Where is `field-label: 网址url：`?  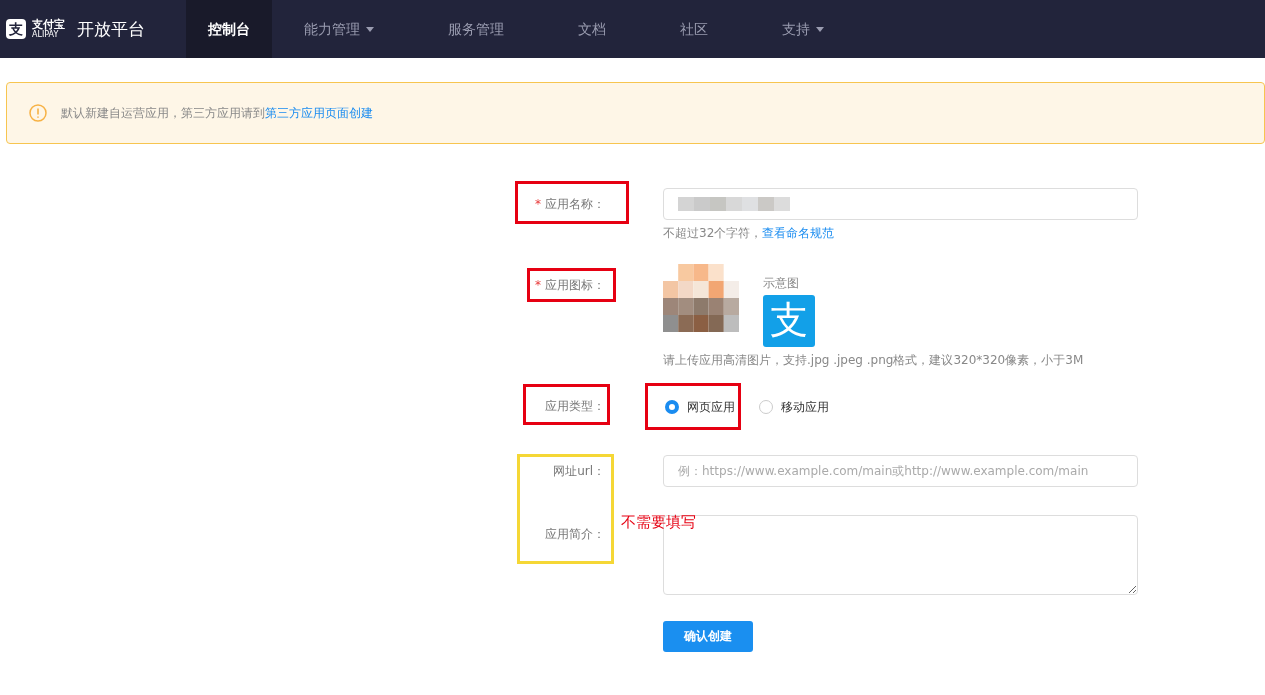 field-label: 网址url： is located at coordinates (578, 472).